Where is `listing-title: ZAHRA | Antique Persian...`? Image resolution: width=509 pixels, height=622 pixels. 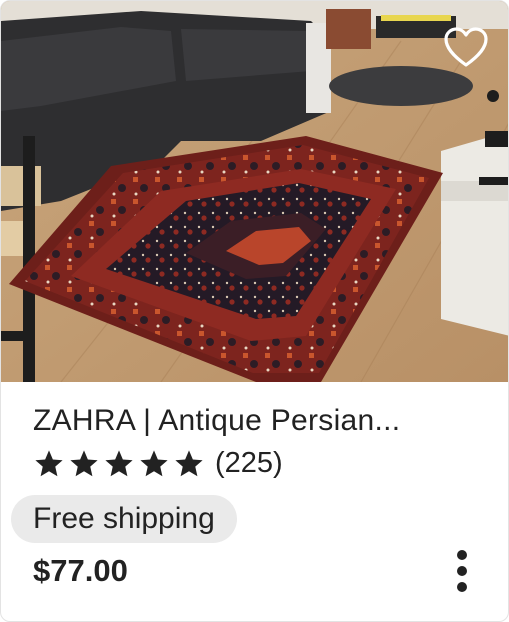
listing-title: ZAHRA | Antique Persian... is located at coordinates (253, 421).